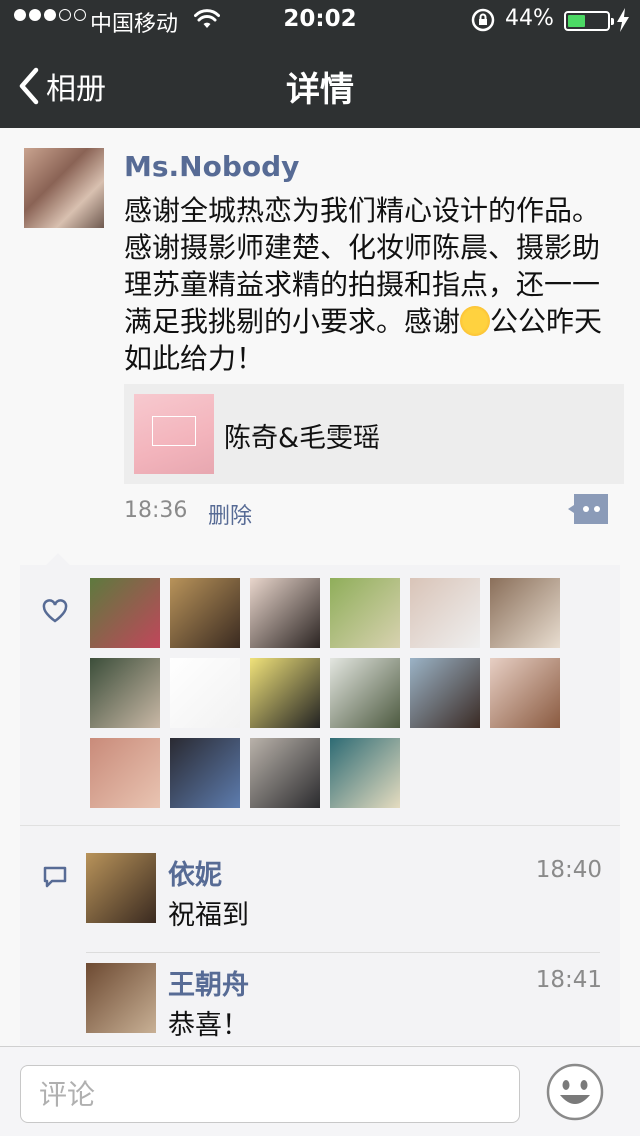 This screenshot has height=1136, width=640. I want to click on heart-icon, so click(55, 611).